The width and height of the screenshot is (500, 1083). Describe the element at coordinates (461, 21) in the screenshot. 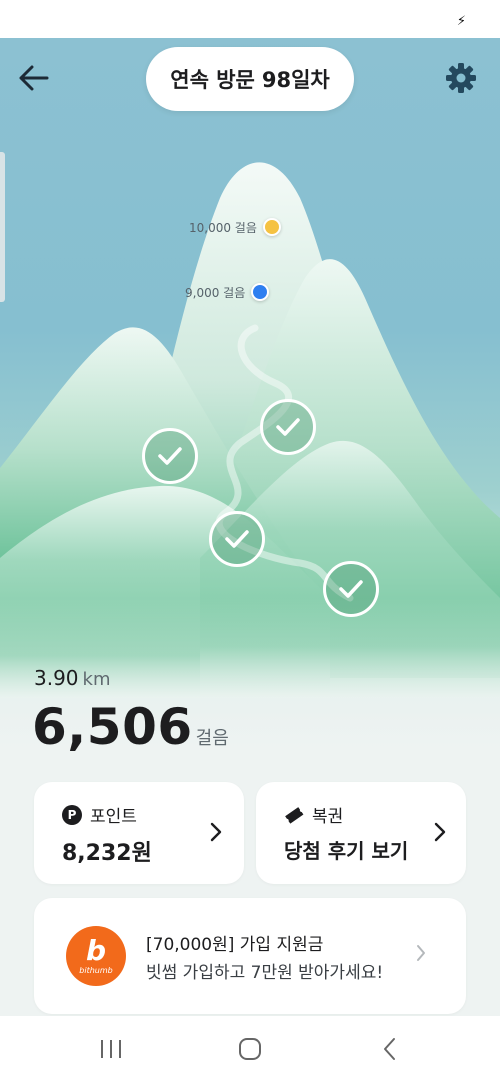

I see `lightning-bolt-icon: ⚡` at that location.